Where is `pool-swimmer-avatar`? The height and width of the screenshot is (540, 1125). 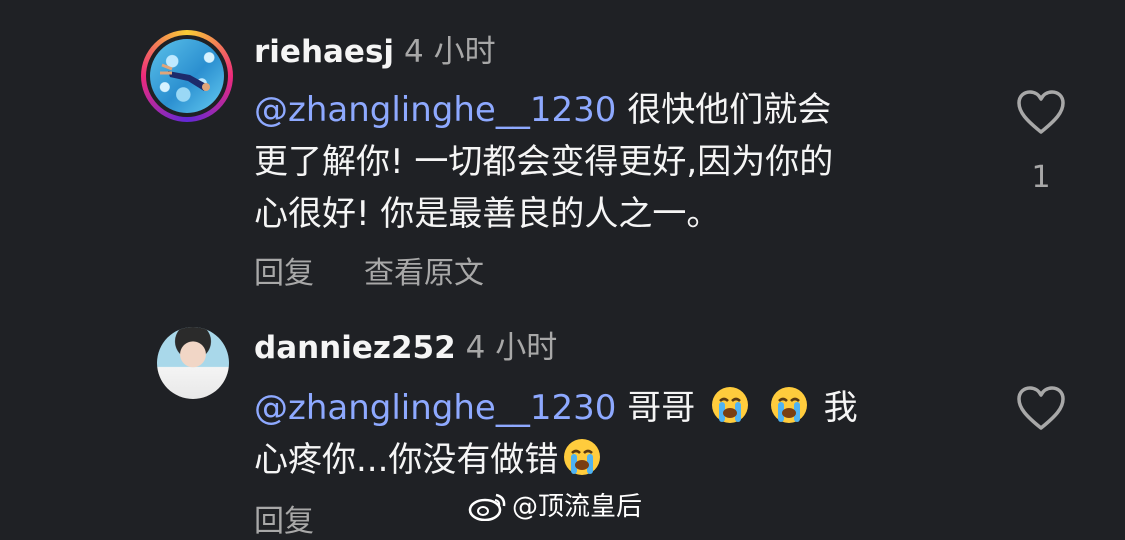
pool-swimmer-avatar is located at coordinates (187, 76).